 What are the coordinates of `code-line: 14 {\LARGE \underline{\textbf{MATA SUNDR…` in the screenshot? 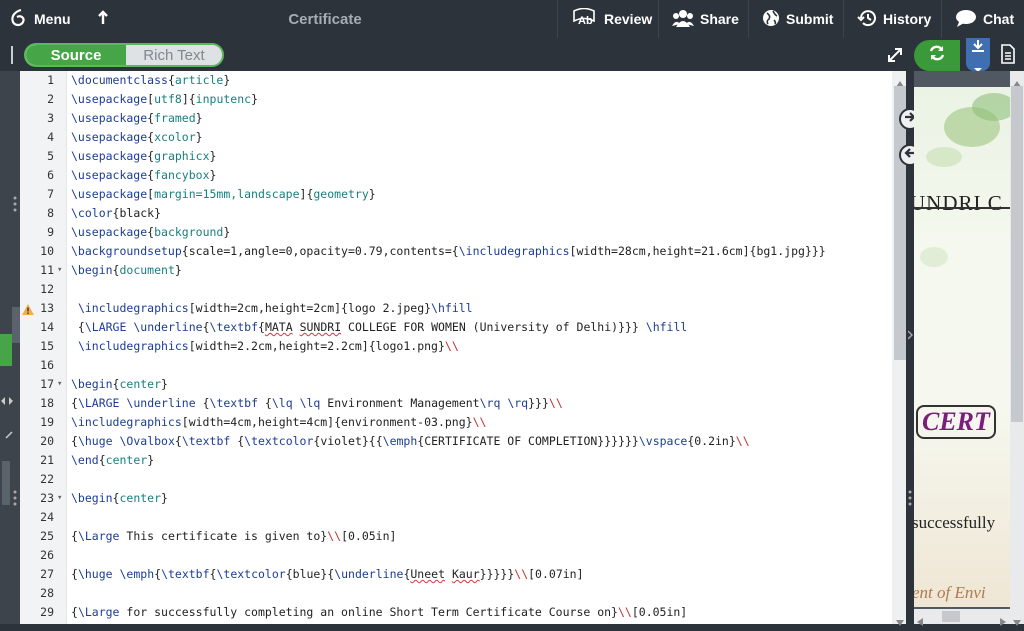 It's located at (456, 327).